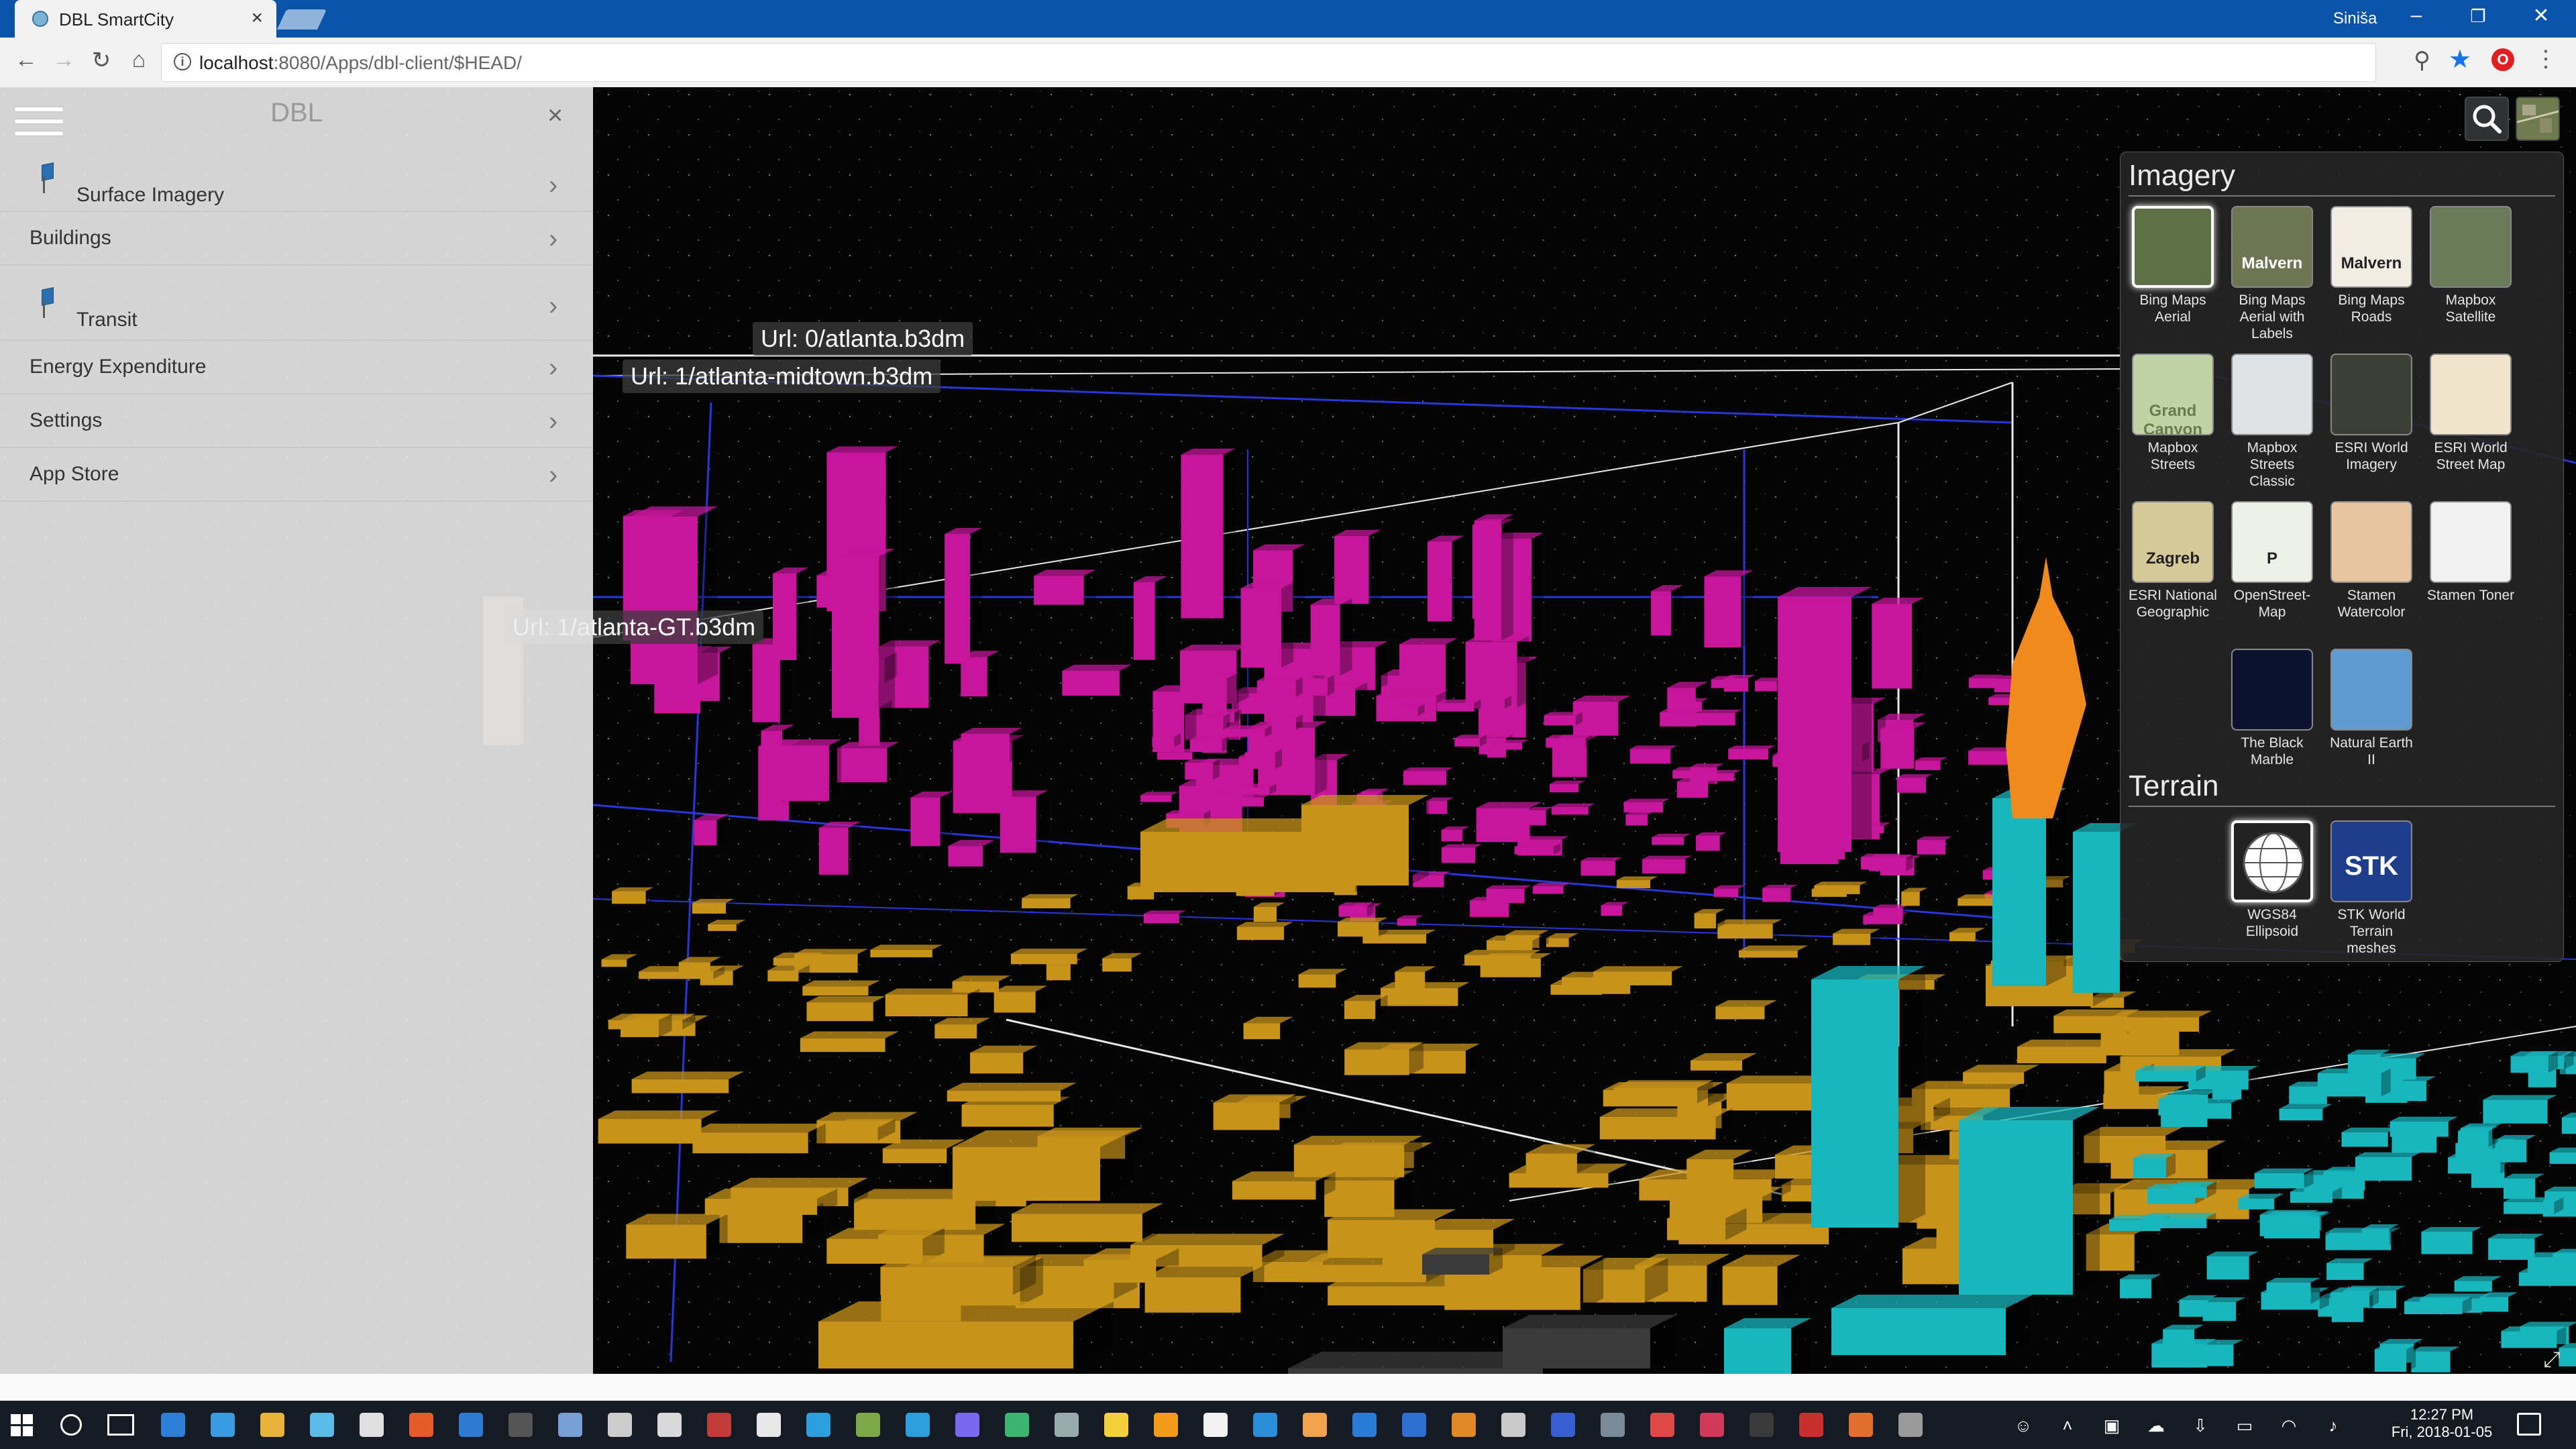 This screenshot has height=1449, width=2576. I want to click on browser-tab-active: DBL SmartCity ×, so click(145, 19).